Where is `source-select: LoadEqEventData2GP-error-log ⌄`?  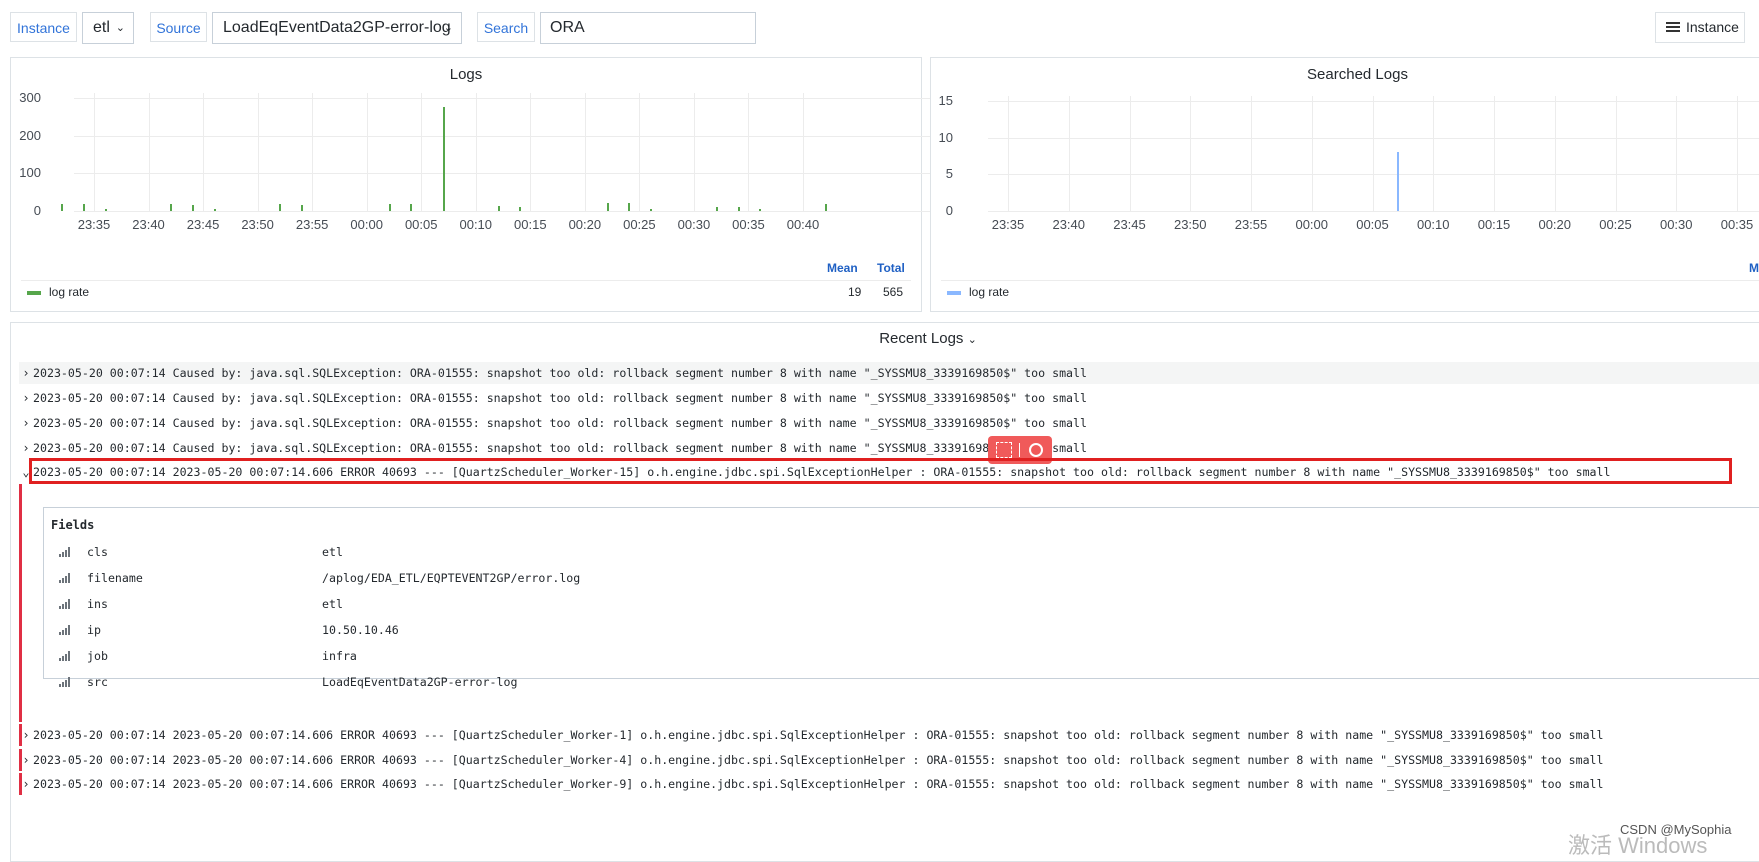 source-select: LoadEqEventData2GP-error-log ⌄ is located at coordinates (337, 28).